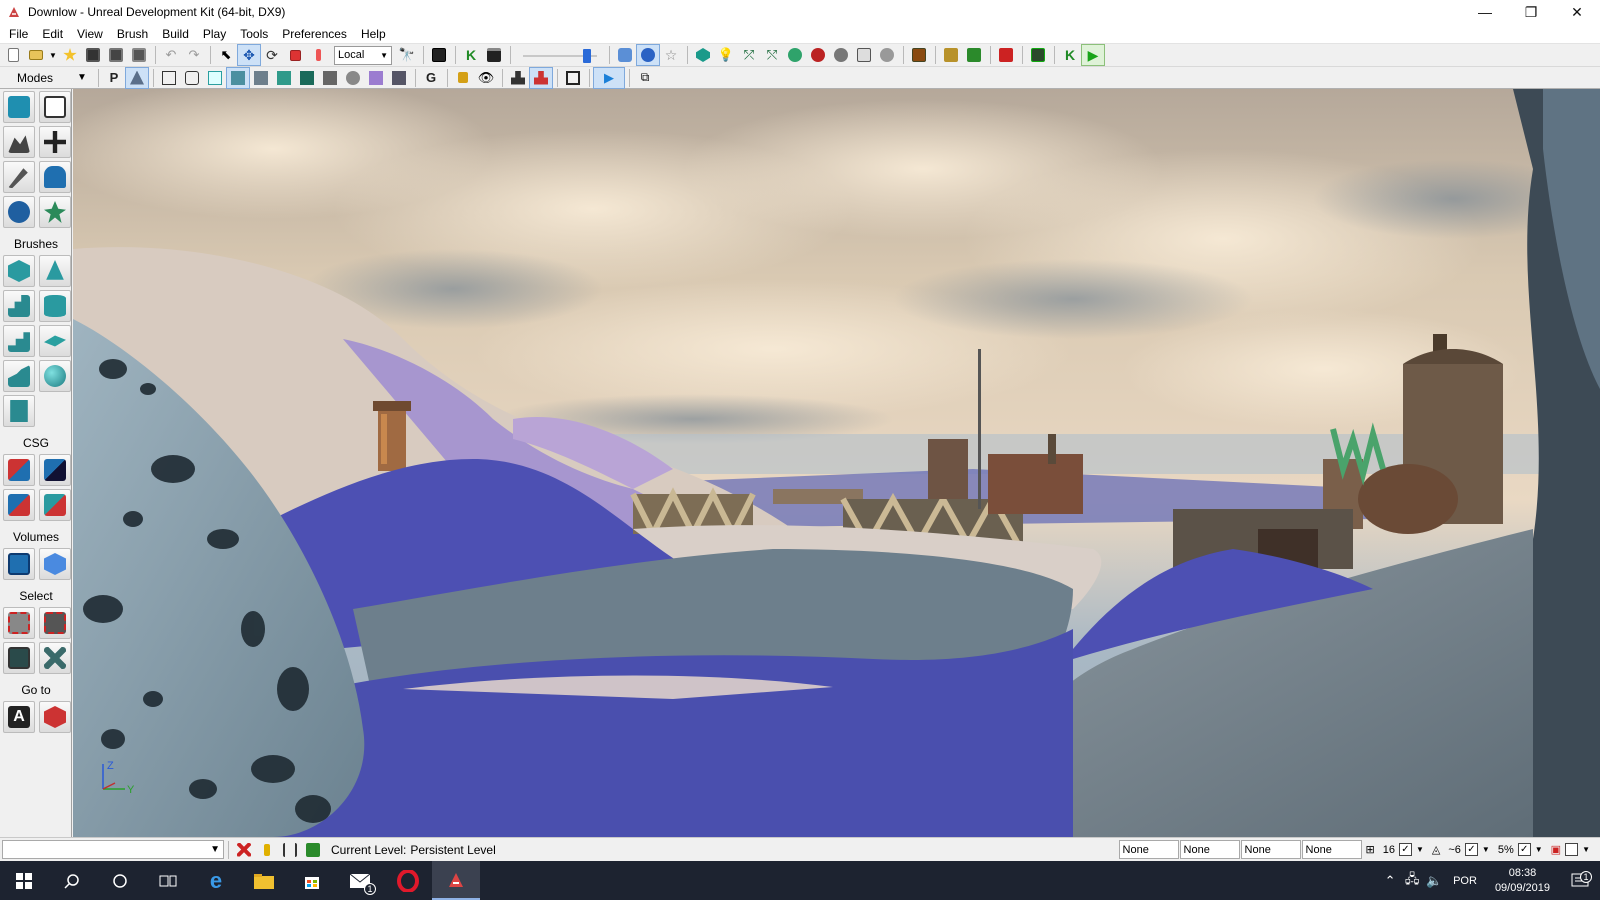 The image size is (1600, 900). Describe the element at coordinates (471, 55) in the screenshot. I see `kismet-icon: K` at that location.